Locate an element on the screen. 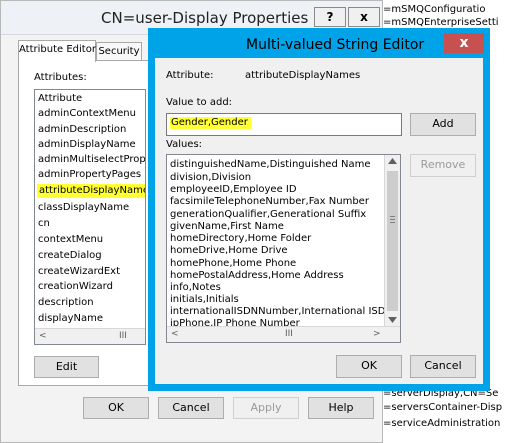 This screenshot has width=505, height=443. editor-title: Multi-valued String Editor is located at coordinates (335, 45).